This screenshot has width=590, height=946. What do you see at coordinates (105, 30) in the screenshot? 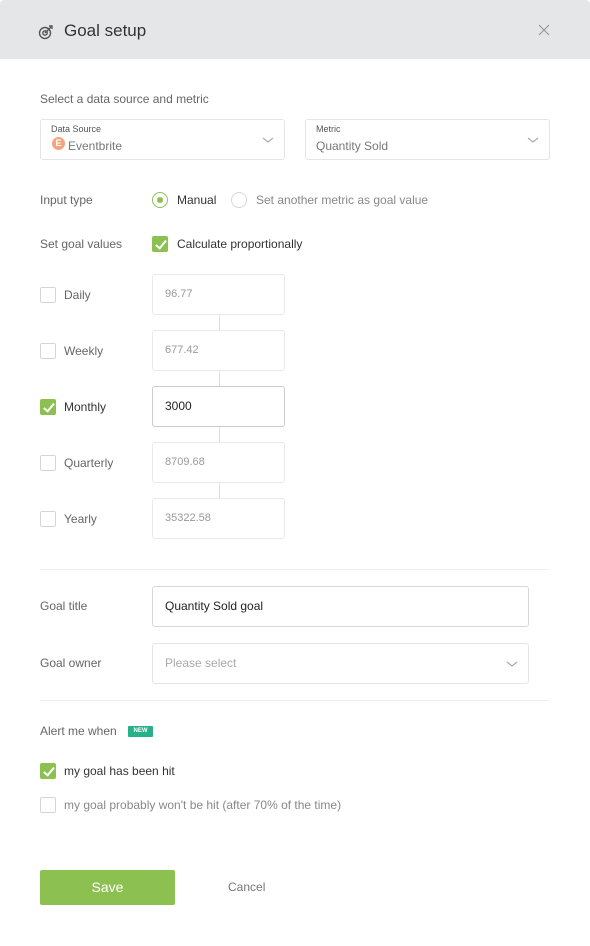
I see `dialog-title: Goal setup` at bounding box center [105, 30].